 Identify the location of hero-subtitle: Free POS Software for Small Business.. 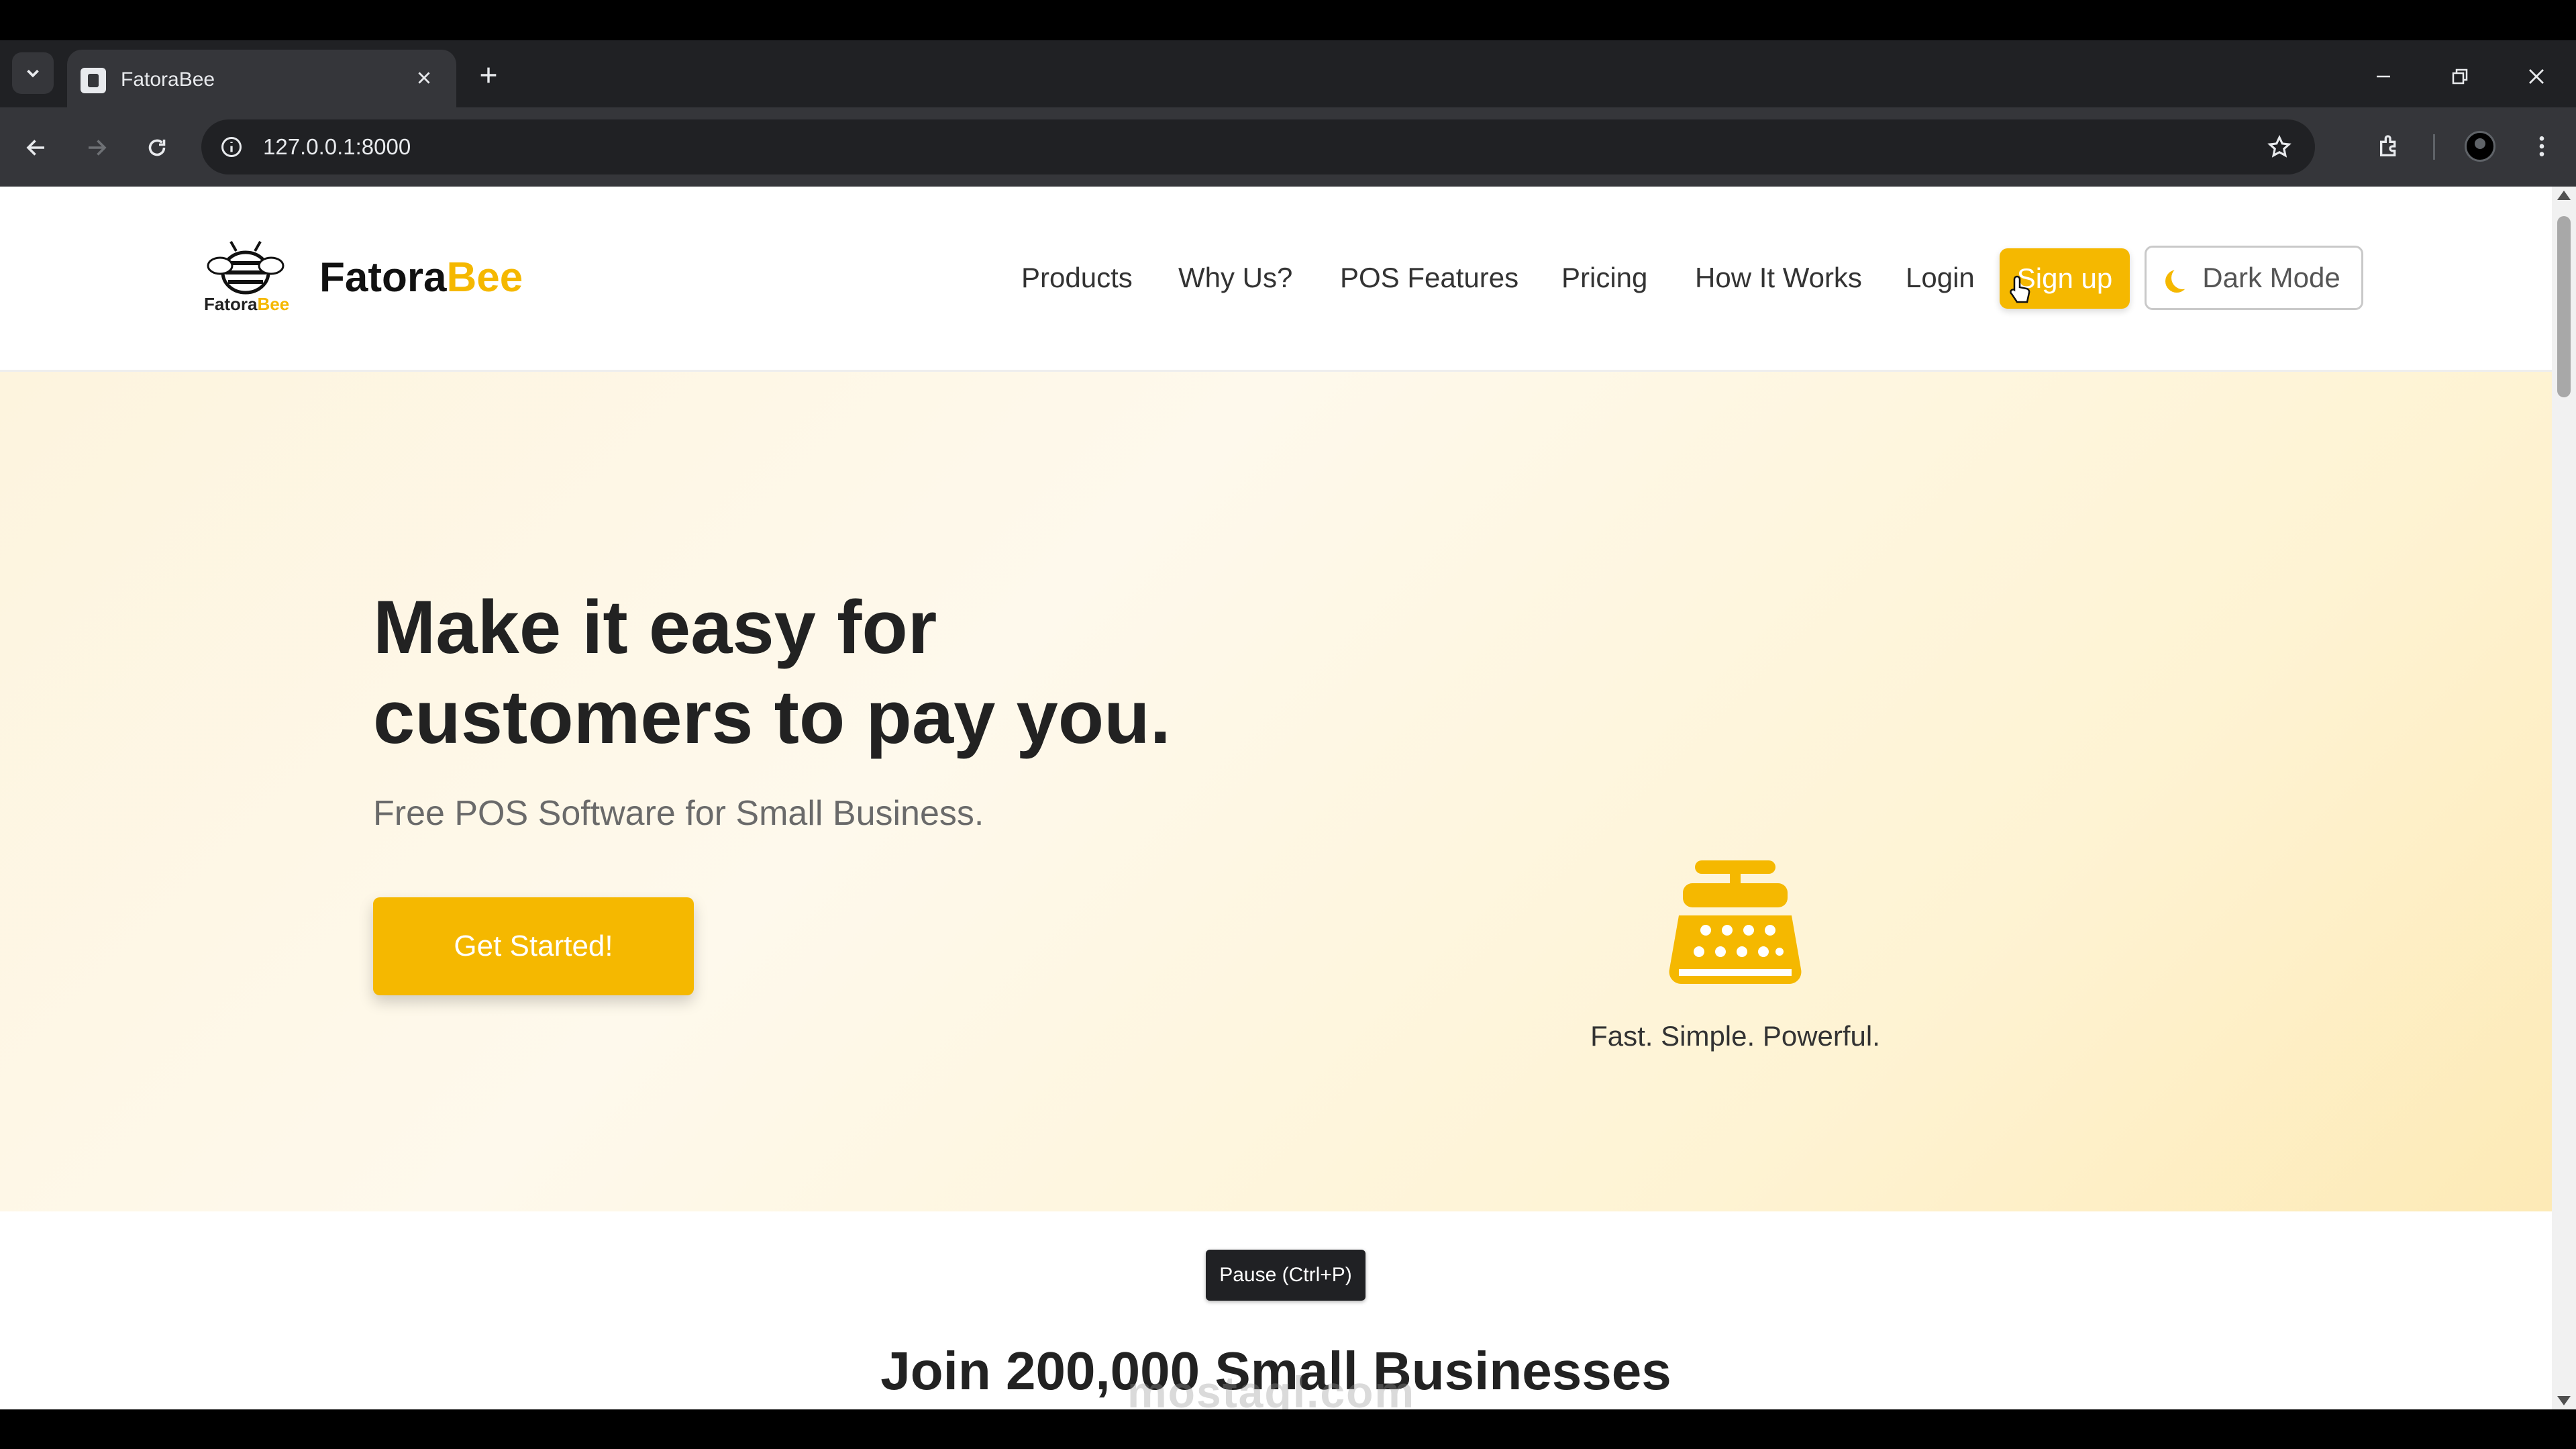
(678, 813).